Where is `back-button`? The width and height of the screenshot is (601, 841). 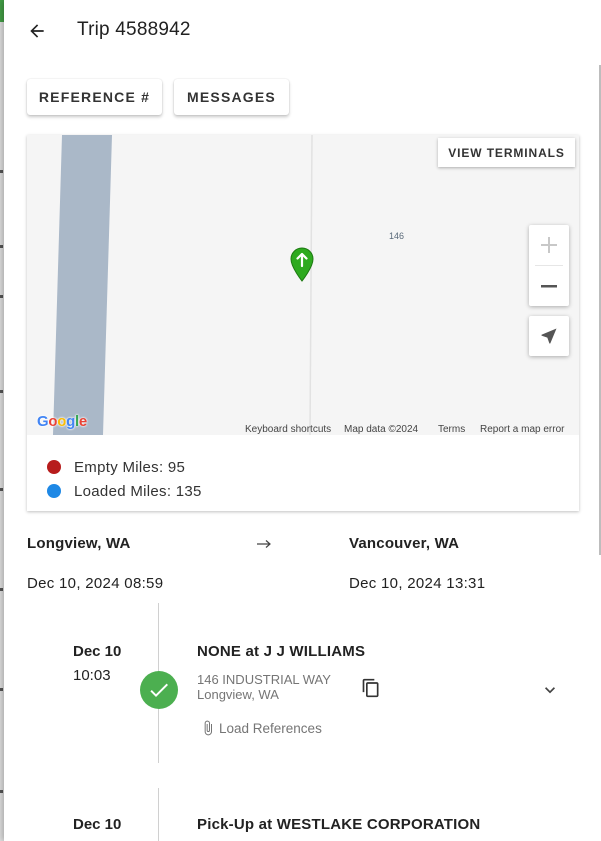 back-button is located at coordinates (37, 31).